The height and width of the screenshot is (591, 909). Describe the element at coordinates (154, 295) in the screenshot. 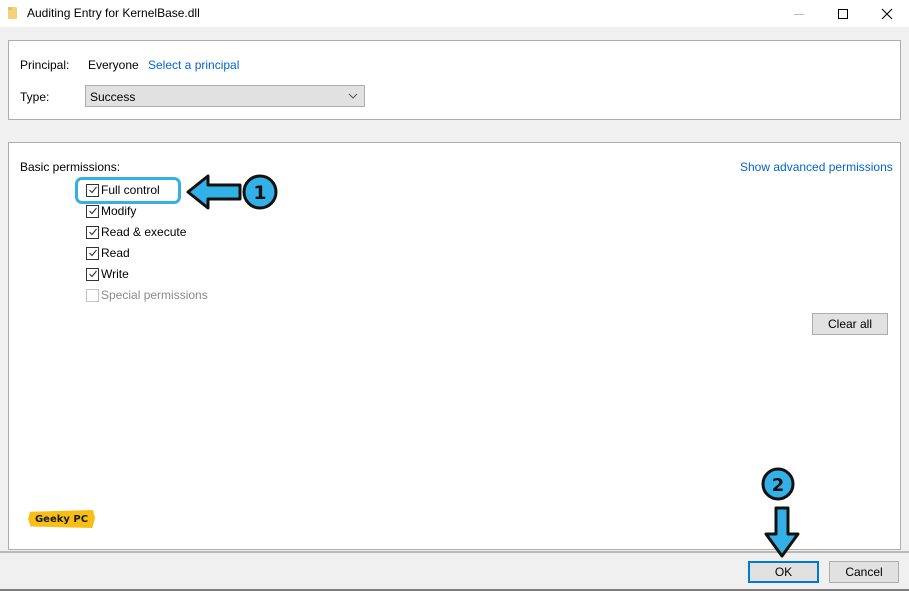

I see `permission-label: Special permissions` at that location.